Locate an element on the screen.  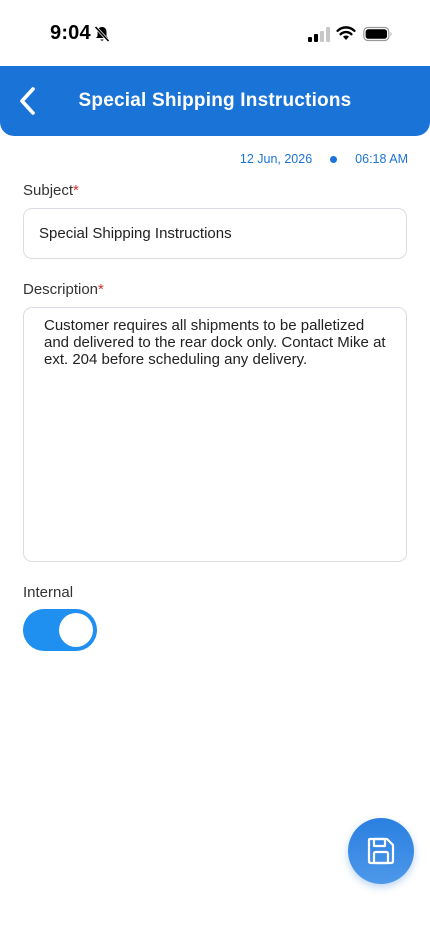
timestamp-date: 12 Jun, 2026 is located at coordinates (276, 159).